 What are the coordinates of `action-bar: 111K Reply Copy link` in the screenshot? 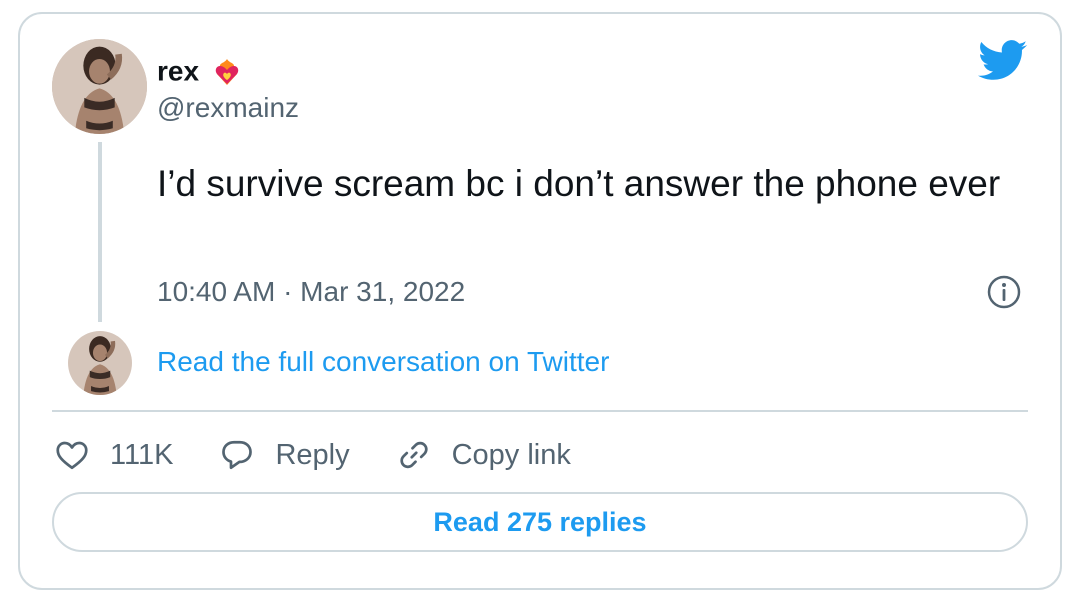 It's located at (335, 455).